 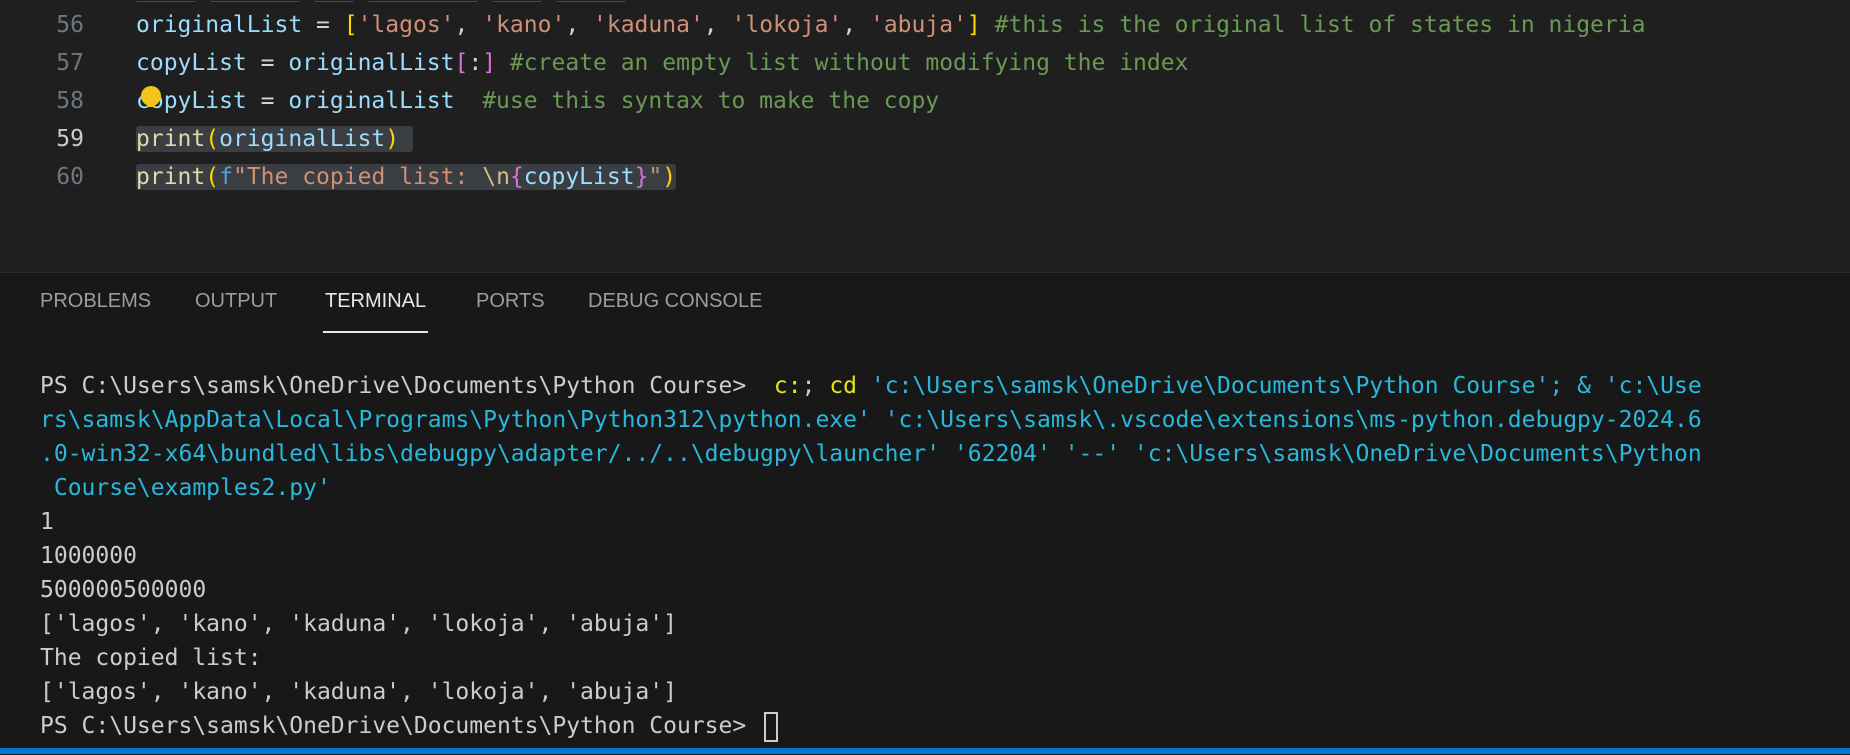 What do you see at coordinates (70, 63) in the screenshot?
I see `line-number: 57` at bounding box center [70, 63].